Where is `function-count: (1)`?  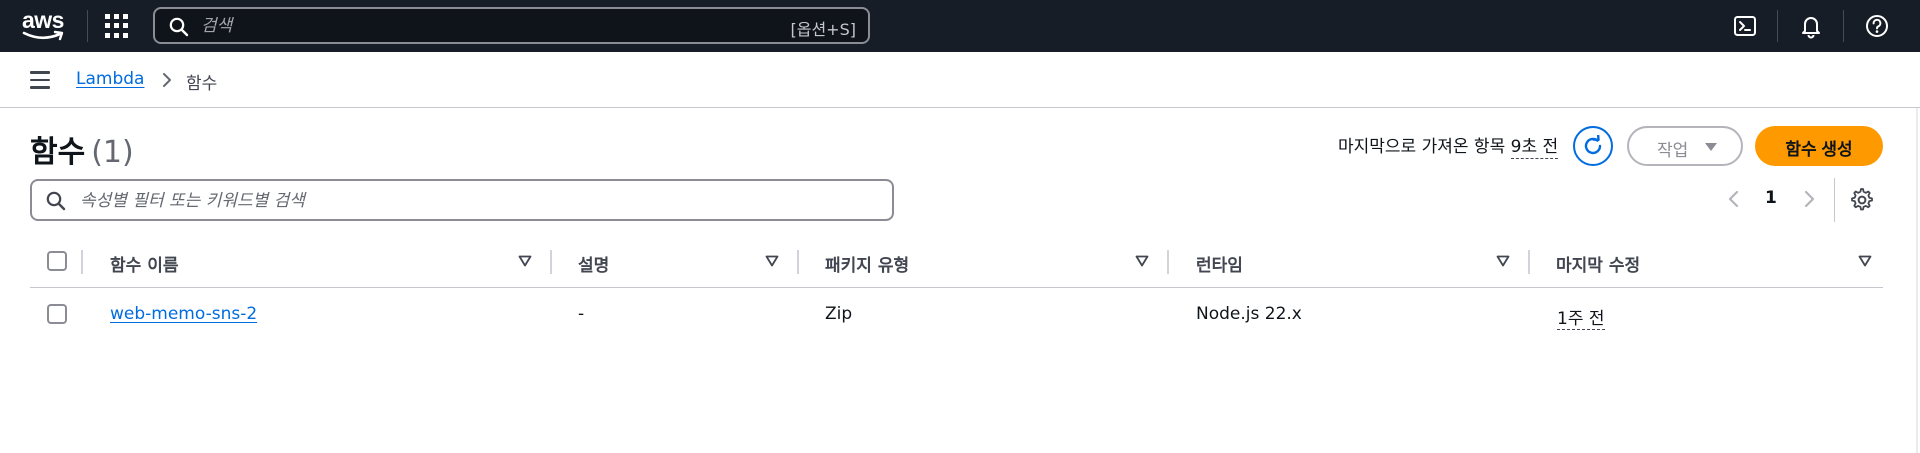 function-count: (1) is located at coordinates (112, 152).